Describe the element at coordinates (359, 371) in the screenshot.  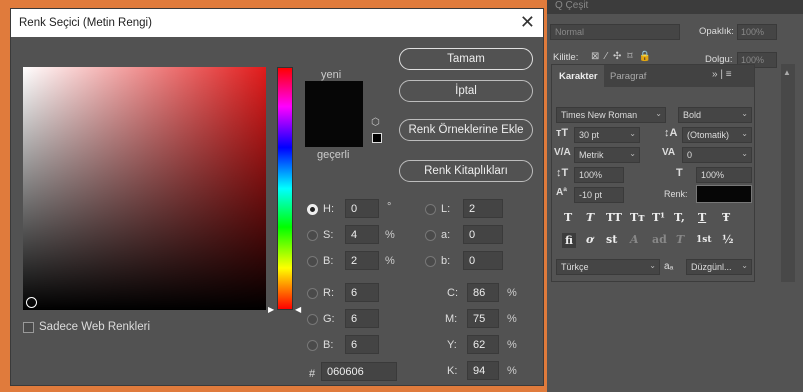
I see `hex-input: 060606` at that location.